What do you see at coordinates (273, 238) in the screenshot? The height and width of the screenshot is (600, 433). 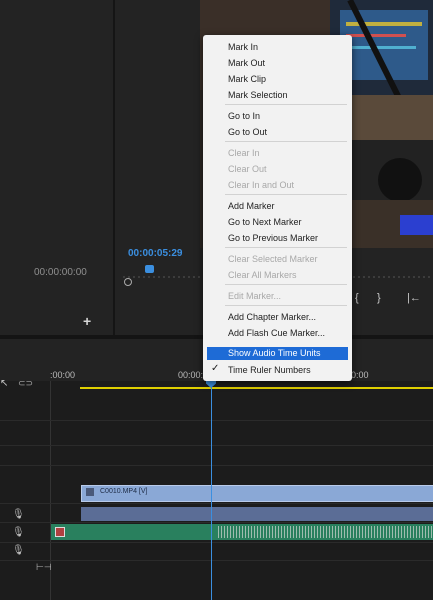 I see `menu-item-go-to-previous-marker: Go to Previous Marker` at bounding box center [273, 238].